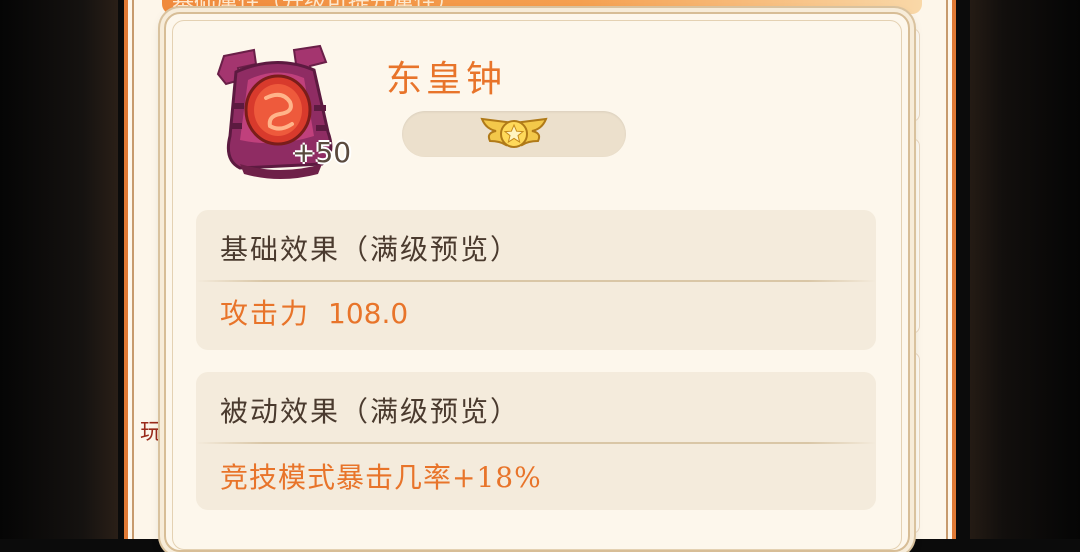 The width and height of the screenshot is (1080, 552). I want to click on stat-name: 攻击力, so click(265, 313).